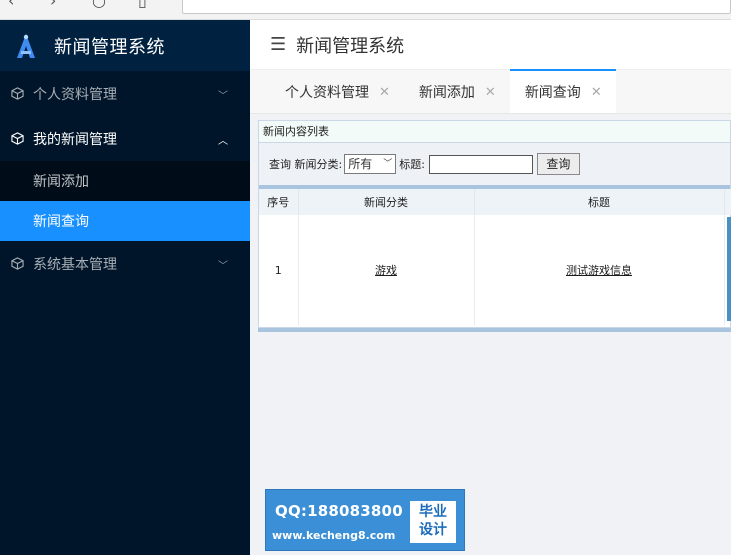  What do you see at coordinates (339, 511) in the screenshot?
I see `watermark-qq: QQ:188083800` at bounding box center [339, 511].